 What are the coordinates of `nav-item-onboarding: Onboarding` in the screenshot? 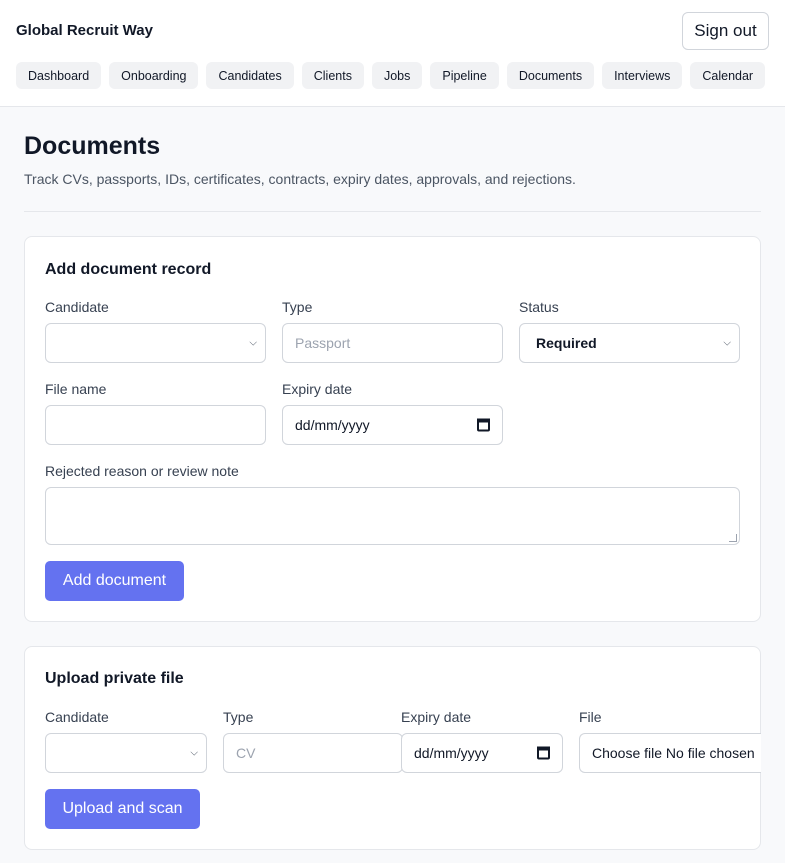 It's located at (154, 75).